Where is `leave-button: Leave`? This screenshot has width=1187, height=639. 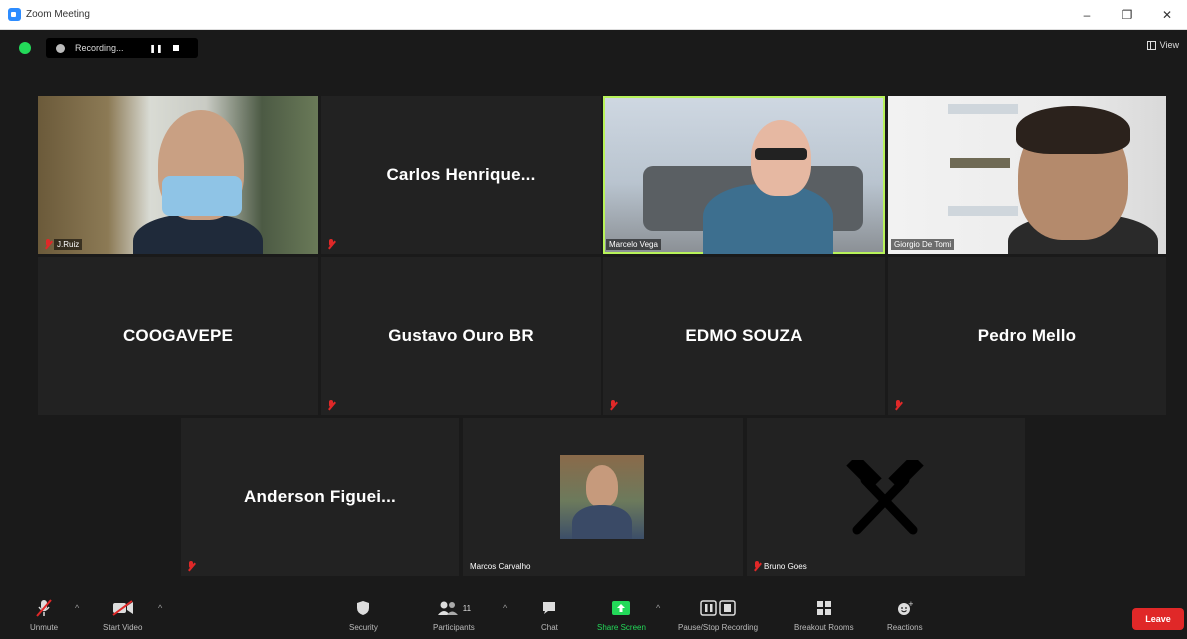 leave-button: Leave is located at coordinates (1158, 619).